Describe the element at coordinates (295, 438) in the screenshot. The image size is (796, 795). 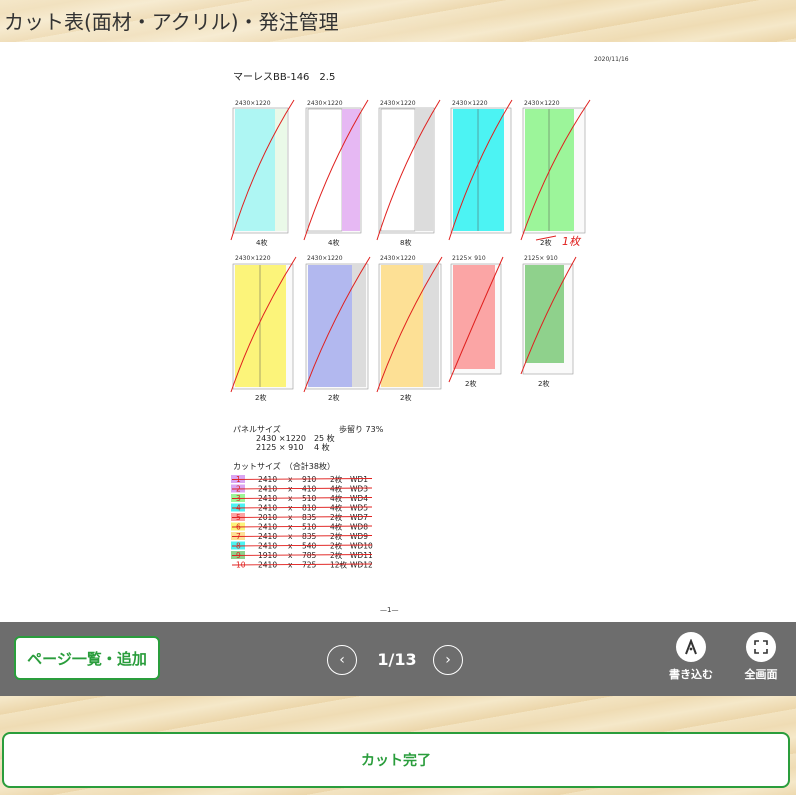
I see `panel-size-line: 2430 ×1220 25 枚` at that location.